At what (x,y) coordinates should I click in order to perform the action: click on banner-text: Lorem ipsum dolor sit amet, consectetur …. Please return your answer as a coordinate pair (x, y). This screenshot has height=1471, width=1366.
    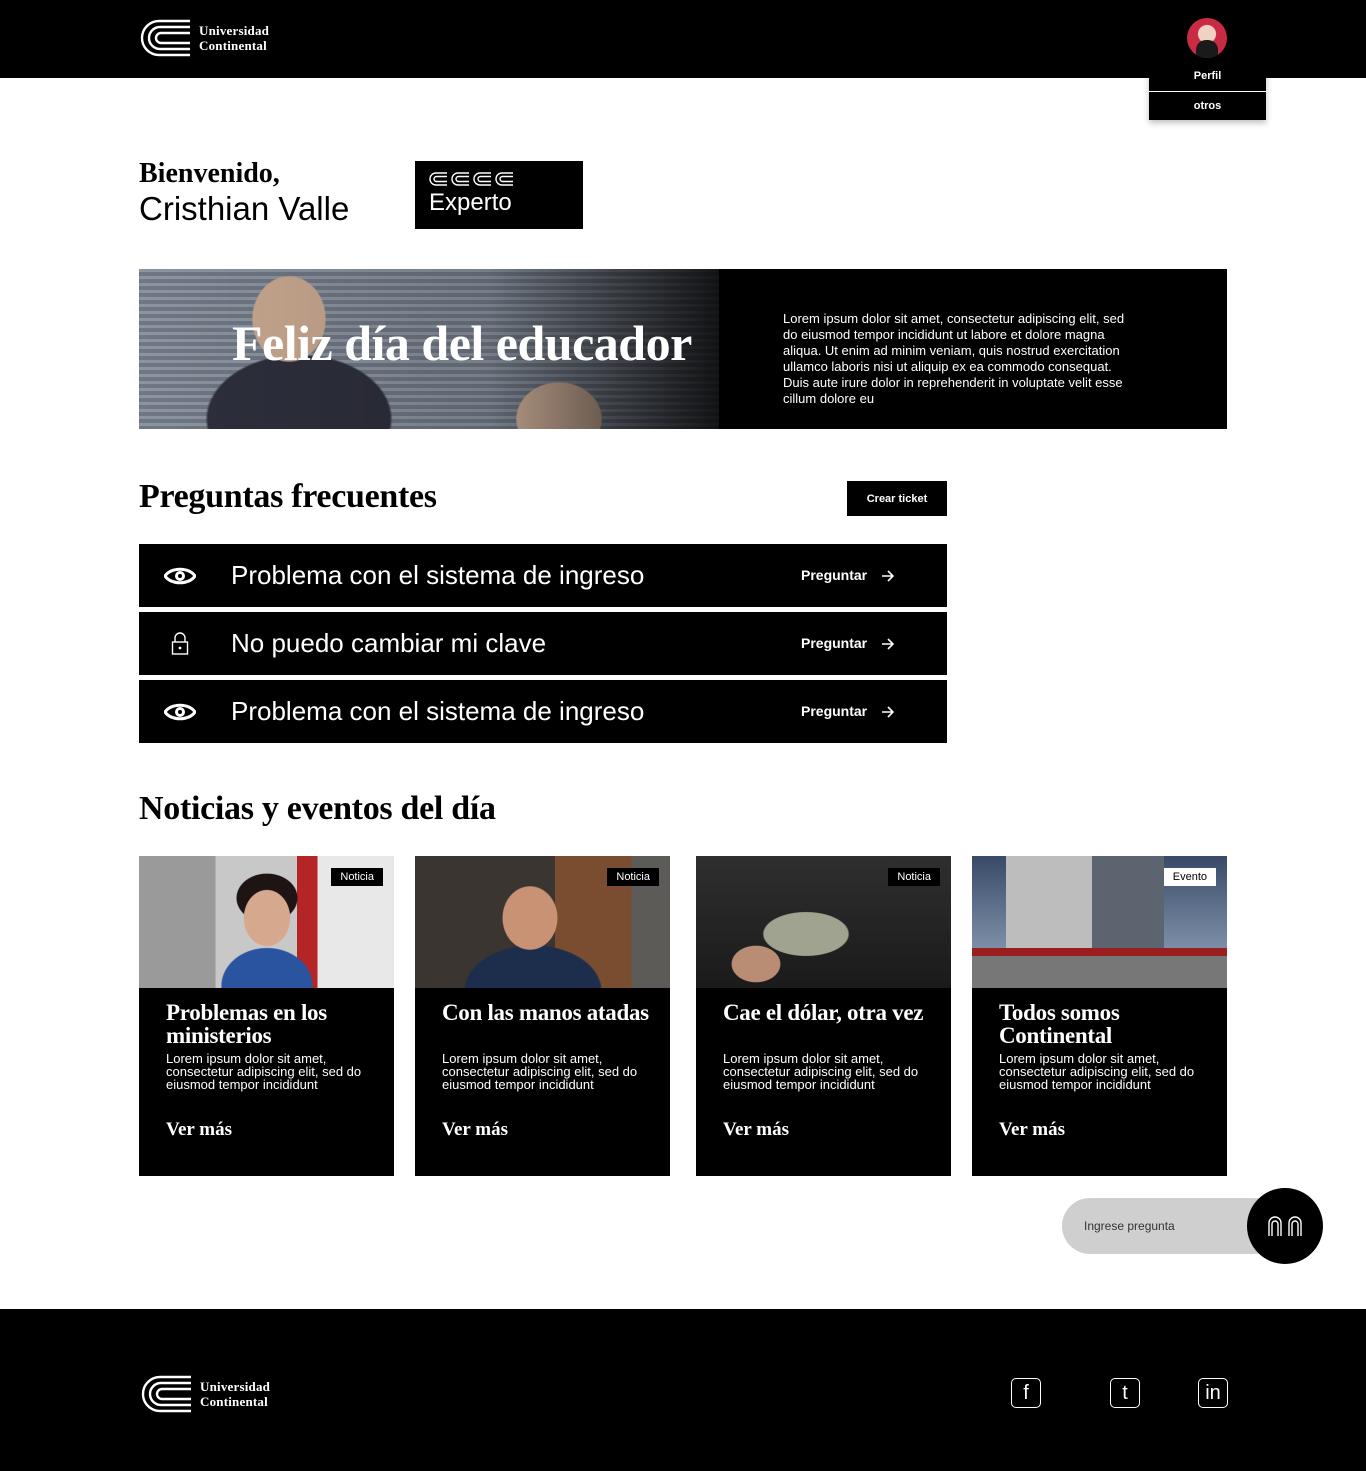
    Looking at the image, I should click on (954, 358).